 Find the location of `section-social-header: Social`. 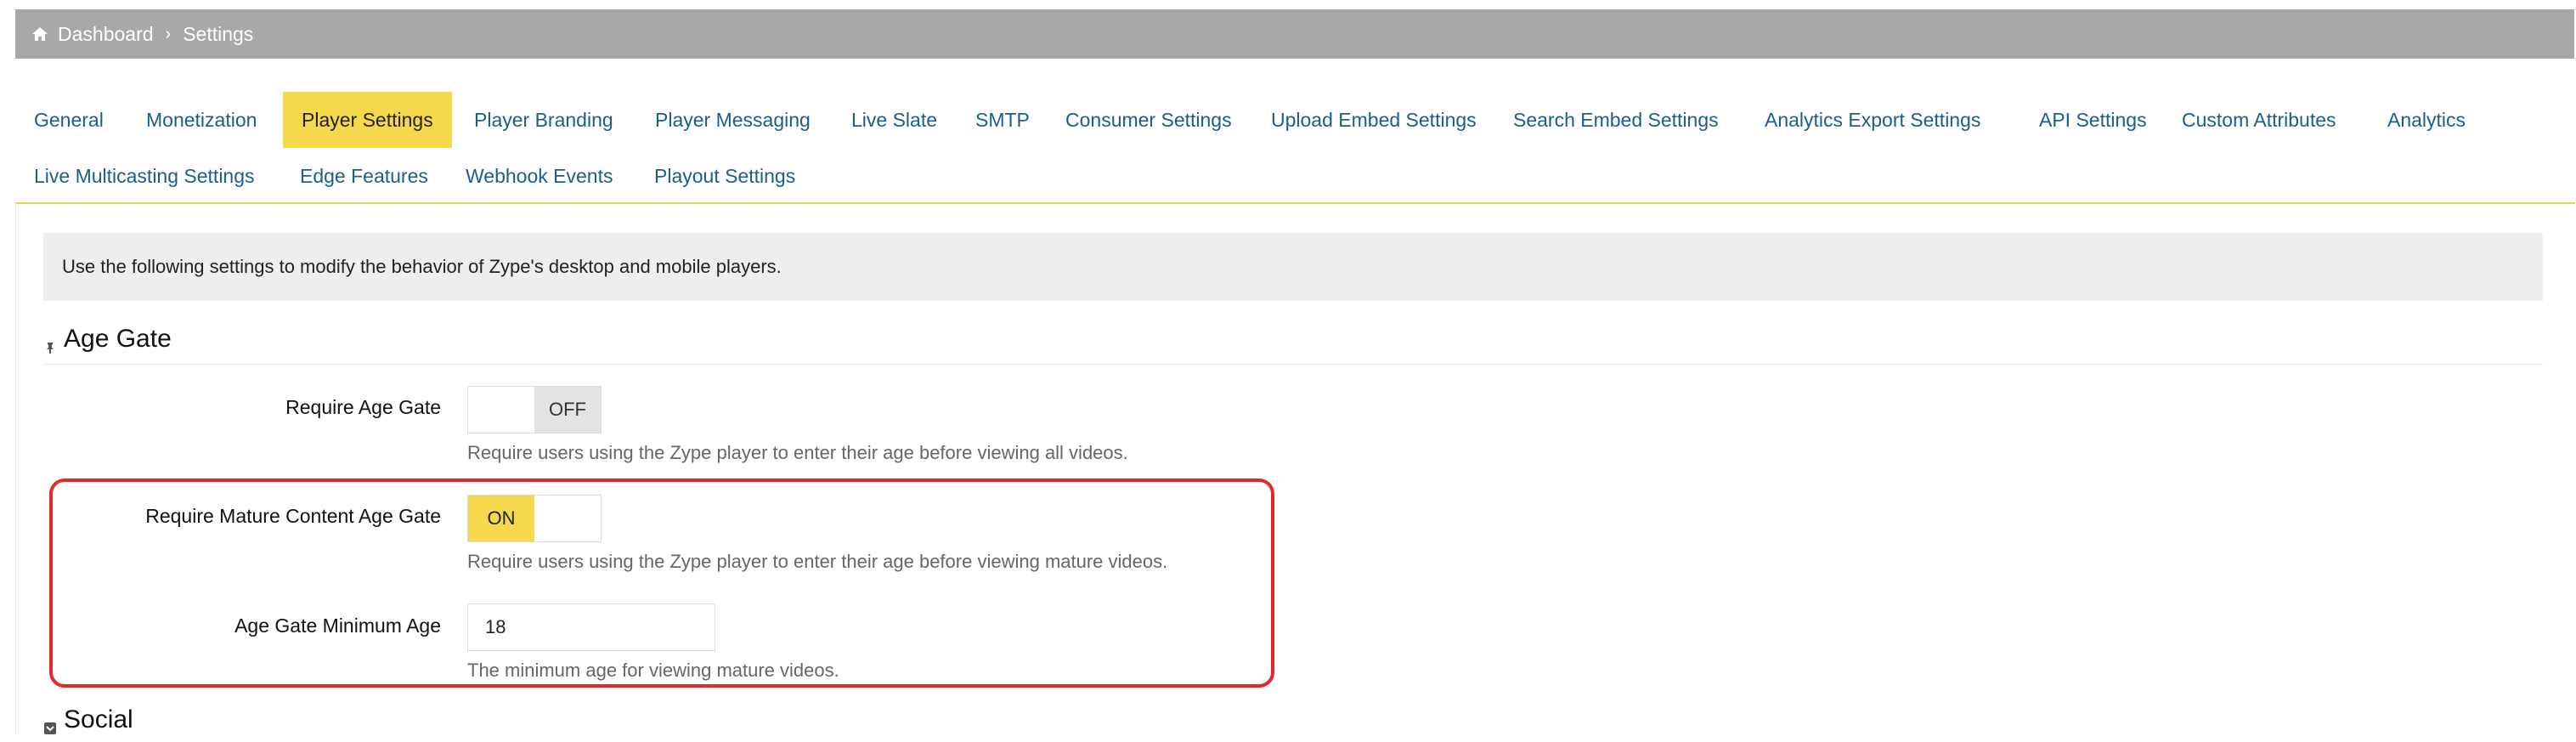

section-social-header: Social is located at coordinates (88, 719).